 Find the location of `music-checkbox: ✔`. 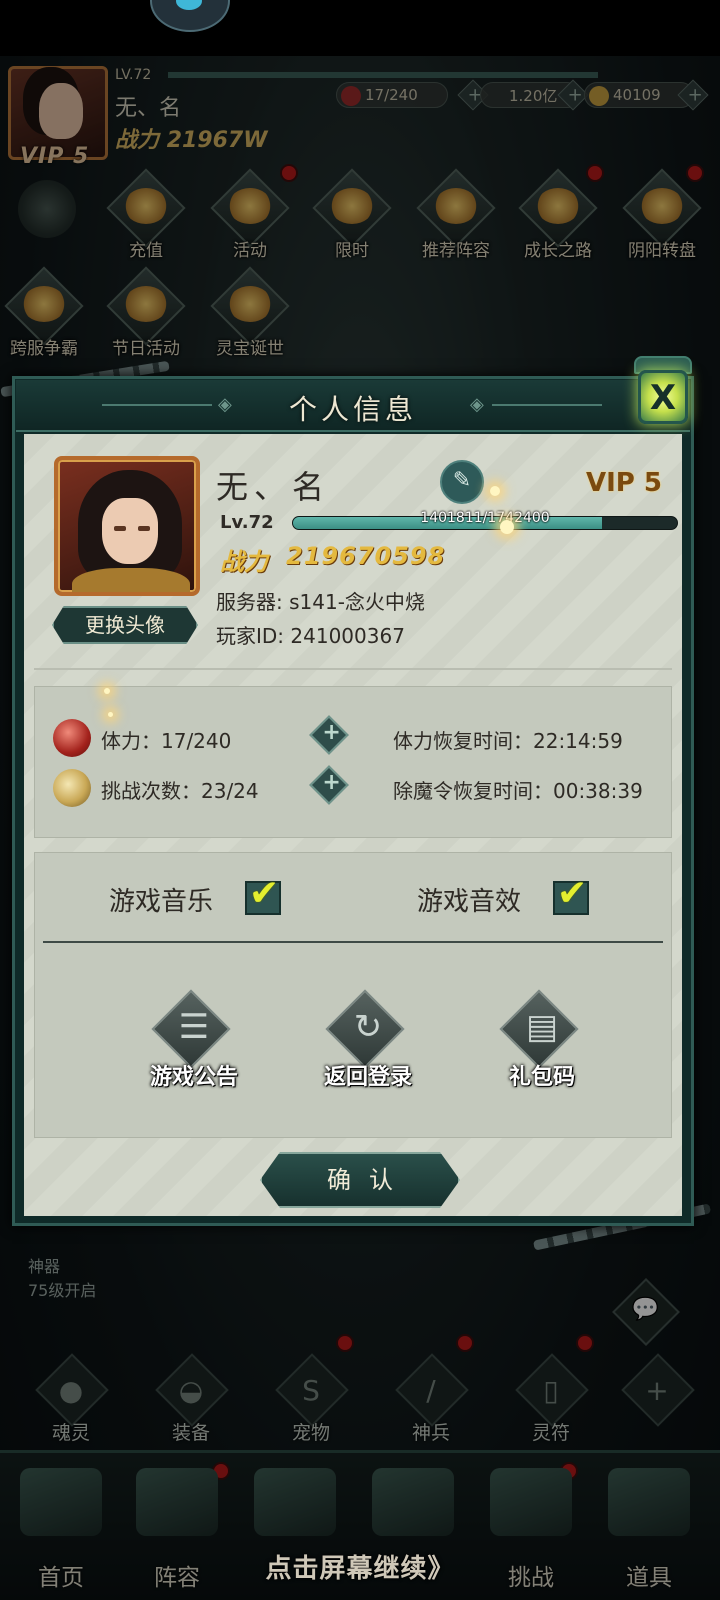

music-checkbox: ✔ is located at coordinates (263, 894).